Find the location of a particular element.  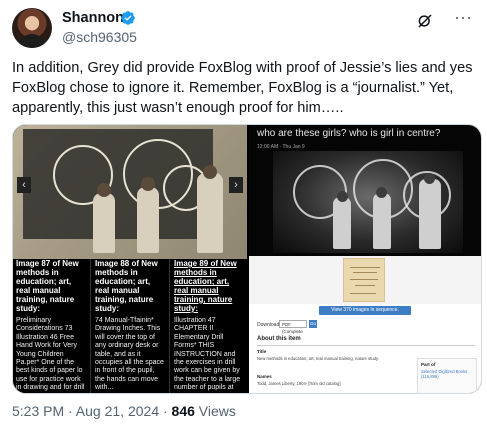

verified-badge-icon is located at coordinates (128, 18).